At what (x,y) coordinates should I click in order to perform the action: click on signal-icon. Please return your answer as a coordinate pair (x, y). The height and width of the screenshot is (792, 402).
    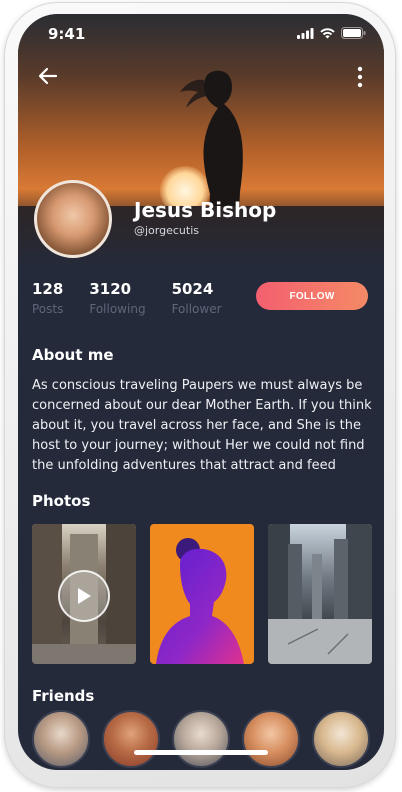
    Looking at the image, I should click on (305, 33).